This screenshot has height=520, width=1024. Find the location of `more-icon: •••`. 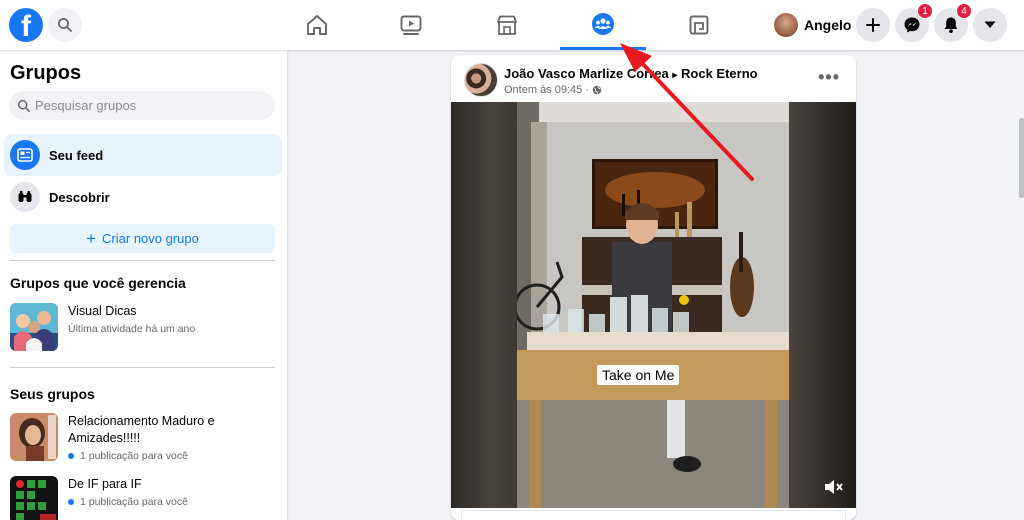

more-icon: ••• is located at coordinates (829, 77).